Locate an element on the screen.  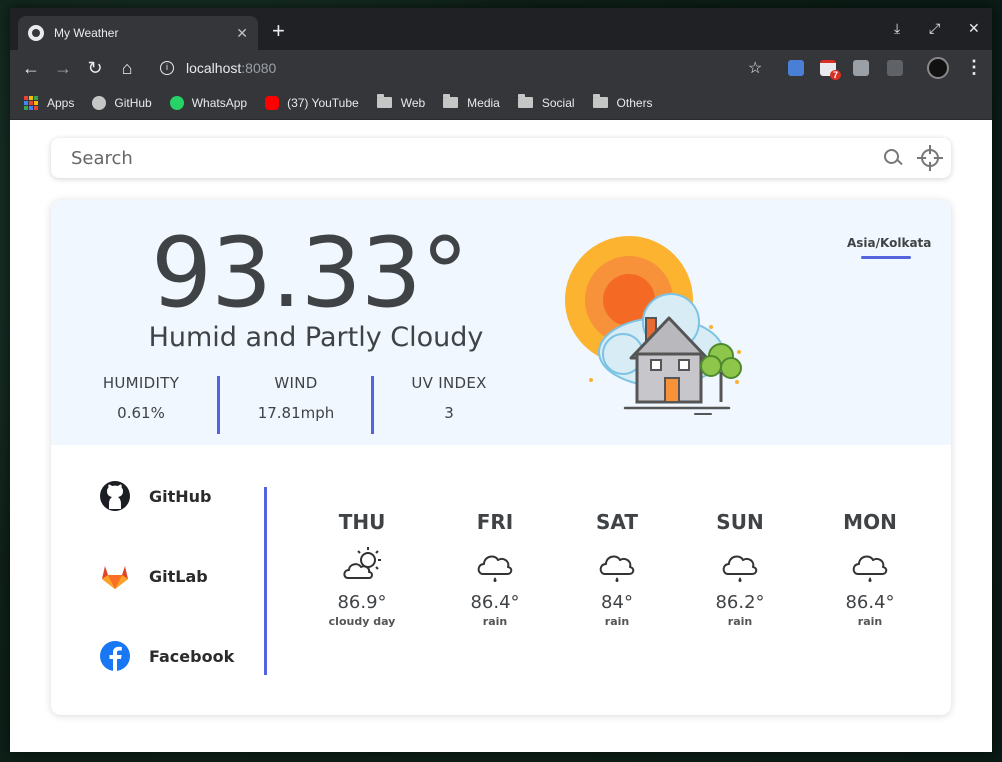
humidity-label: HUMIDITY is located at coordinates (141, 383).